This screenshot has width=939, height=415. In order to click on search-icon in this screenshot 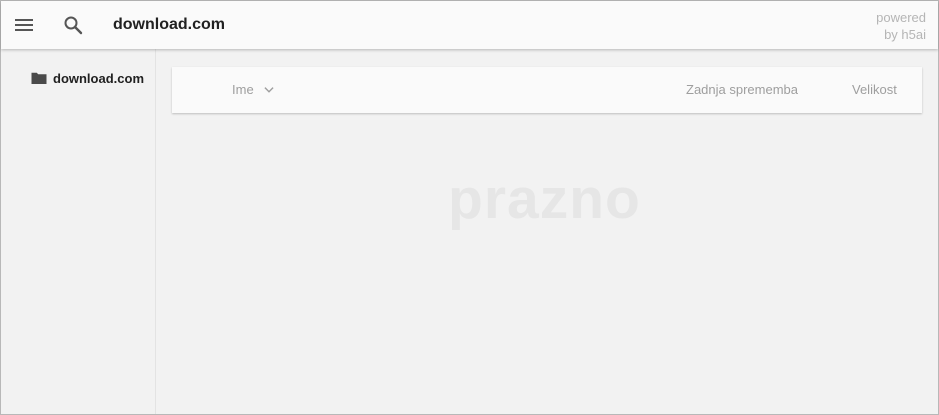, I will do `click(73, 25)`.